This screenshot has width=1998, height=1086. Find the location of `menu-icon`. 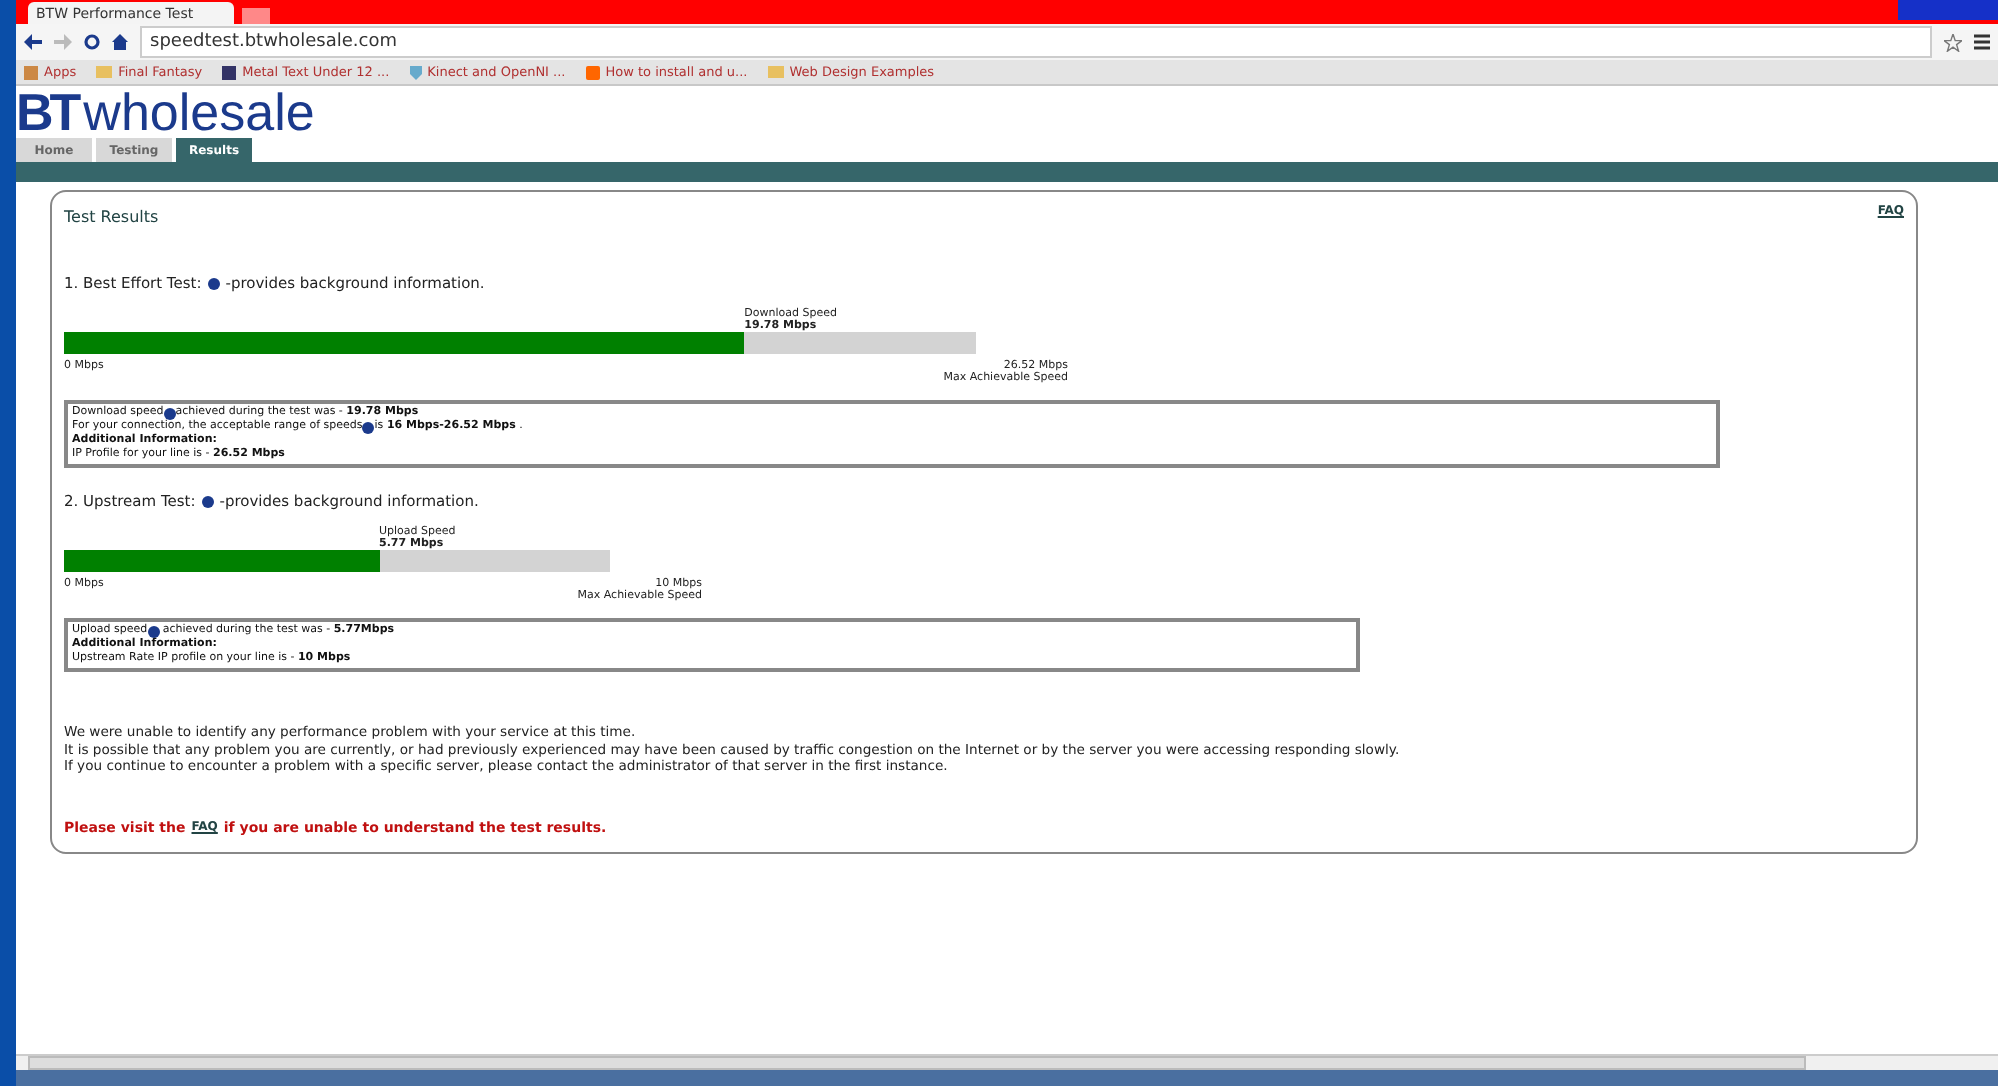

menu-icon is located at coordinates (1982, 42).